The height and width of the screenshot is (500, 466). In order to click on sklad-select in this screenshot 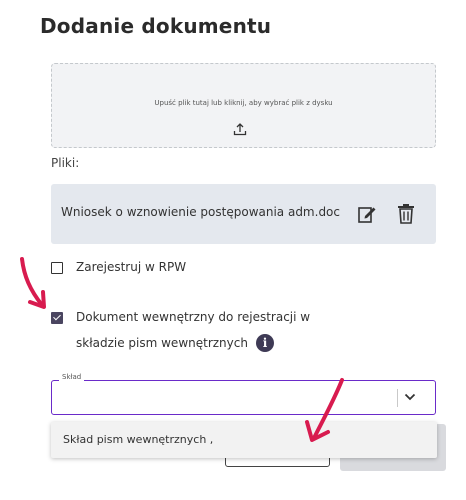, I will do `click(243, 397)`.